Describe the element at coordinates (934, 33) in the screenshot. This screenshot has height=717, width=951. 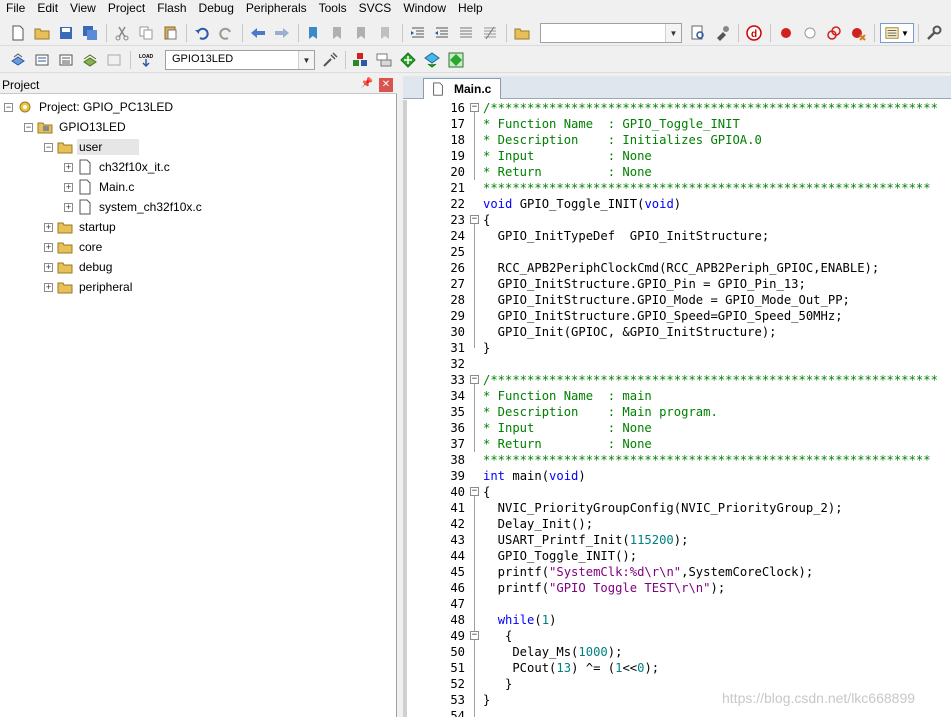
I see `configure-icon` at that location.